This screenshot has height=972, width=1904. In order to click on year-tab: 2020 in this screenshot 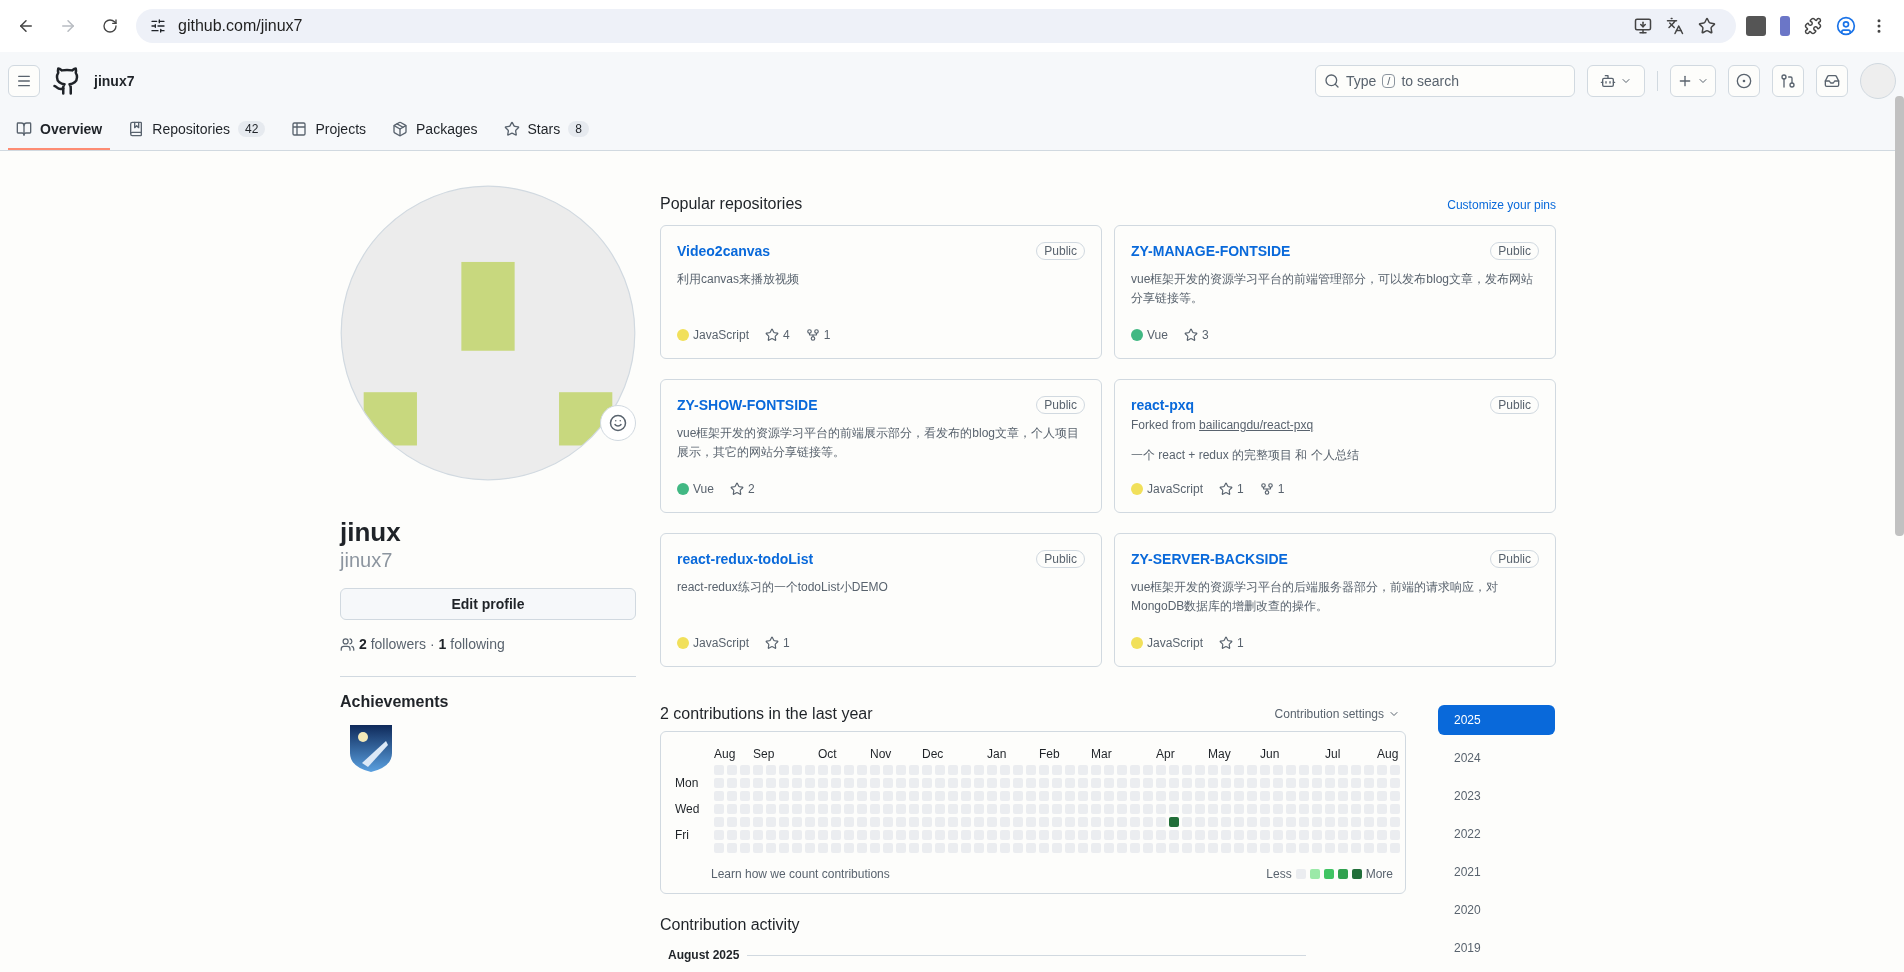, I will do `click(1496, 910)`.